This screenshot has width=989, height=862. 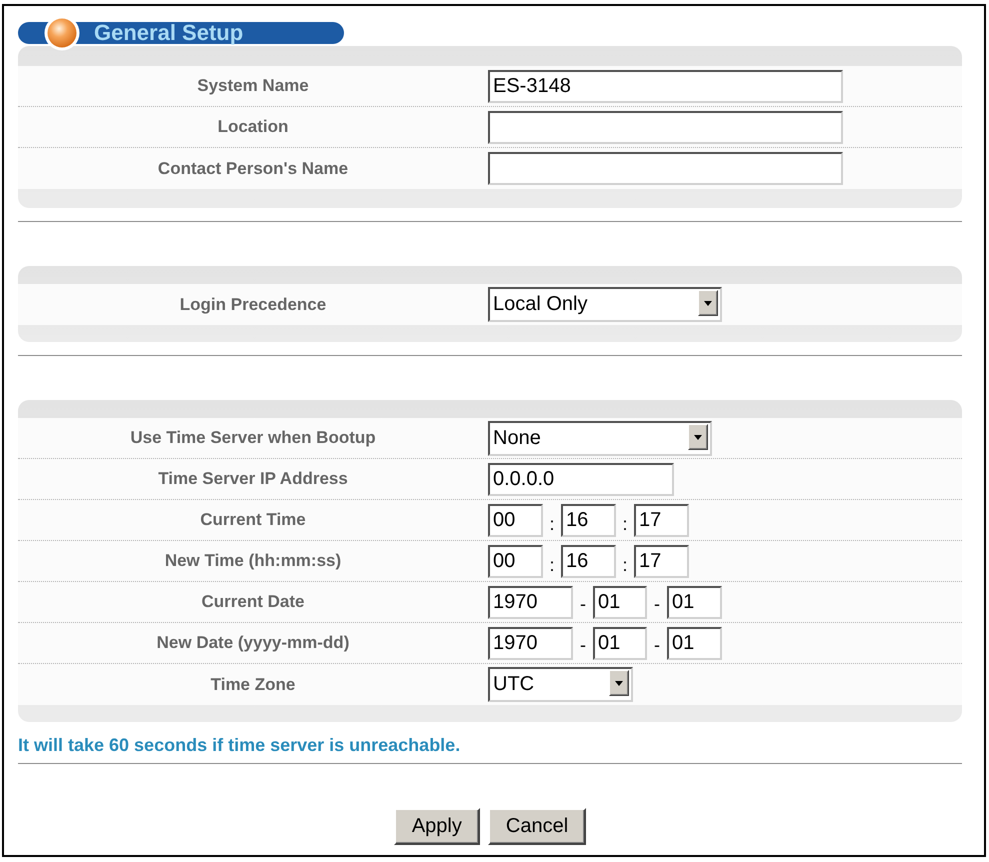 What do you see at coordinates (253, 684) in the screenshot?
I see `field-label: Time Zone` at bounding box center [253, 684].